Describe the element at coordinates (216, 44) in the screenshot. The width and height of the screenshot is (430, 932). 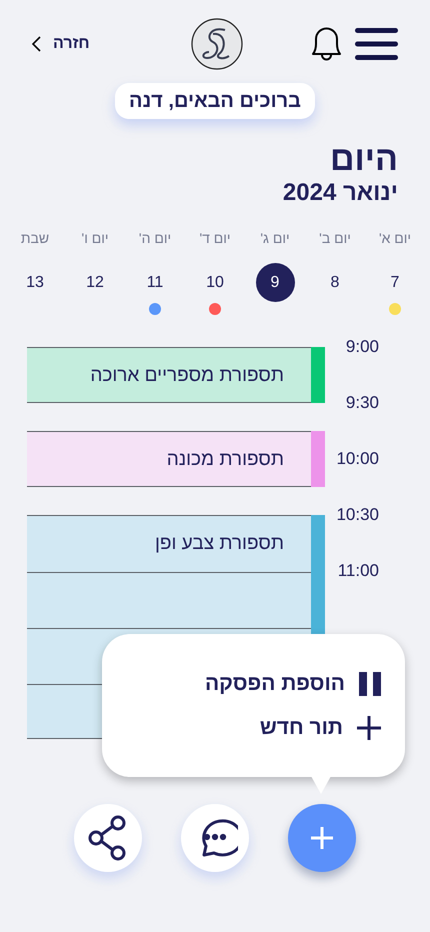
I see `logo-icon` at that location.